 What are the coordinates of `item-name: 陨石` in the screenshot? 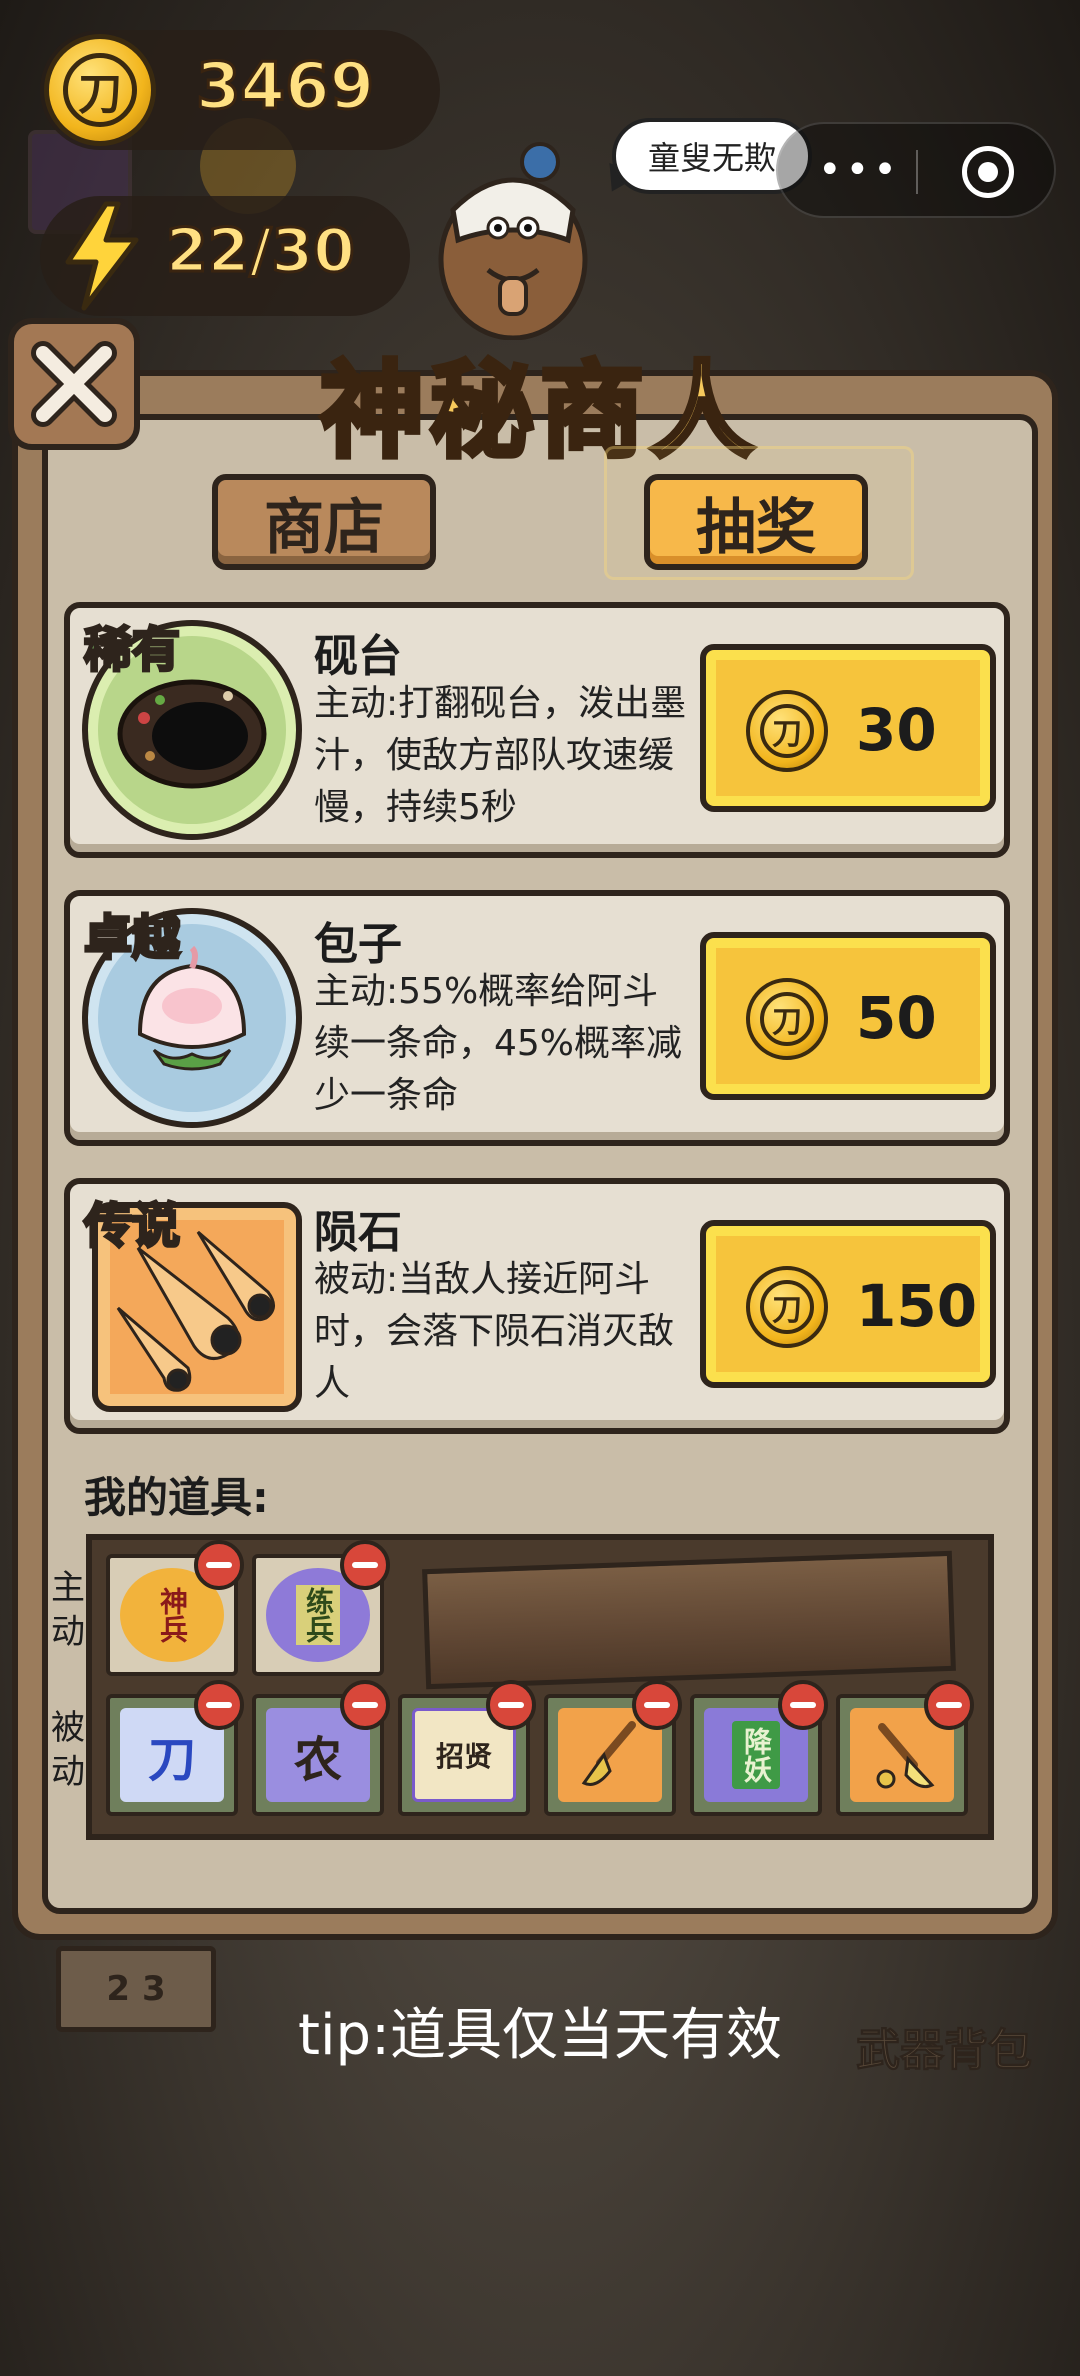 It's located at (358, 1232).